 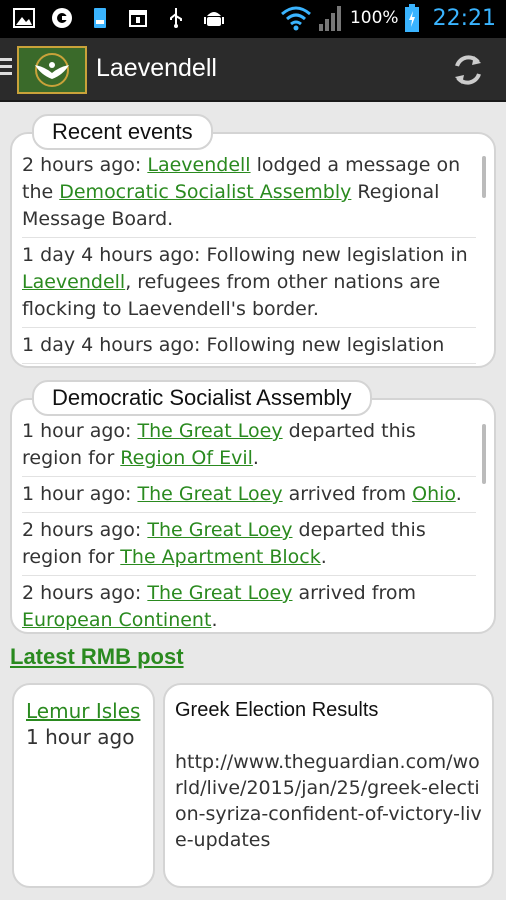 I want to click on latest-rmb-heading: Latest RMB post, so click(x=97, y=657).